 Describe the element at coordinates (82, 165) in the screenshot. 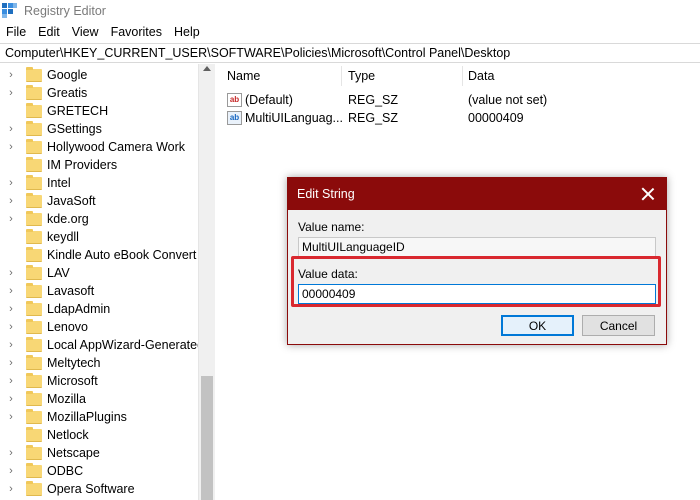

I see `tree-item-label: IM Providers` at that location.